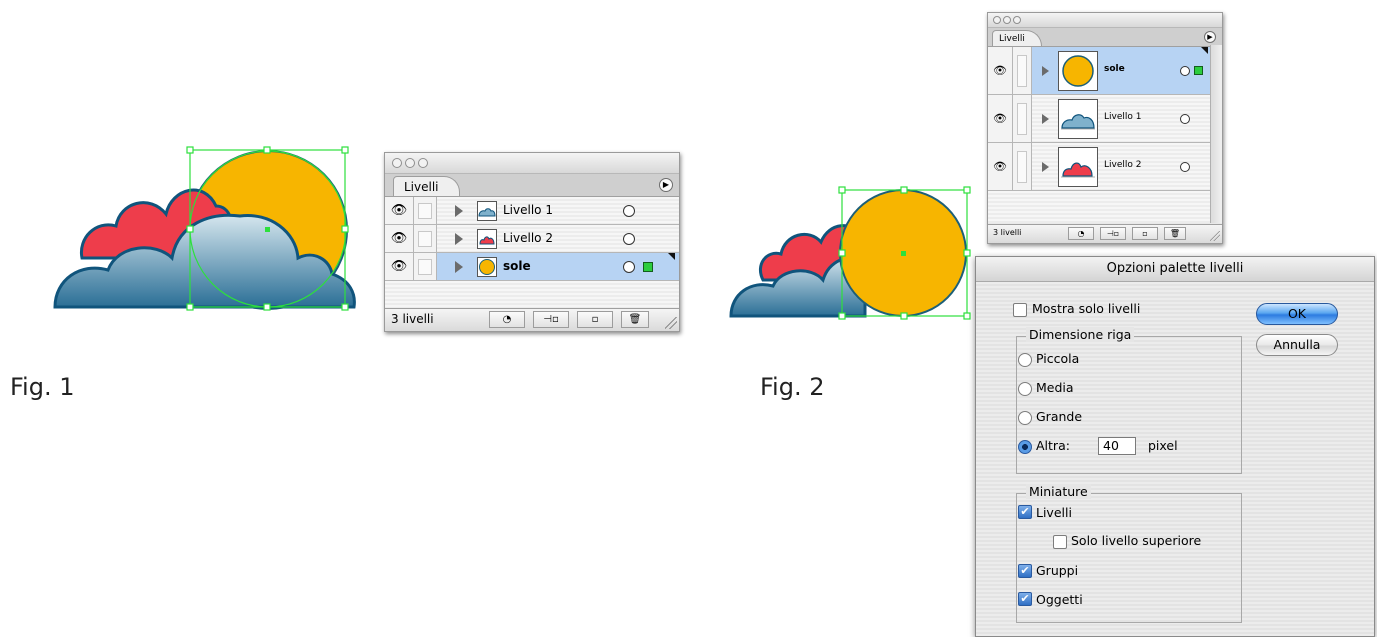  I want to click on thumbnails-layers-label: Livelli, so click(1054, 512).